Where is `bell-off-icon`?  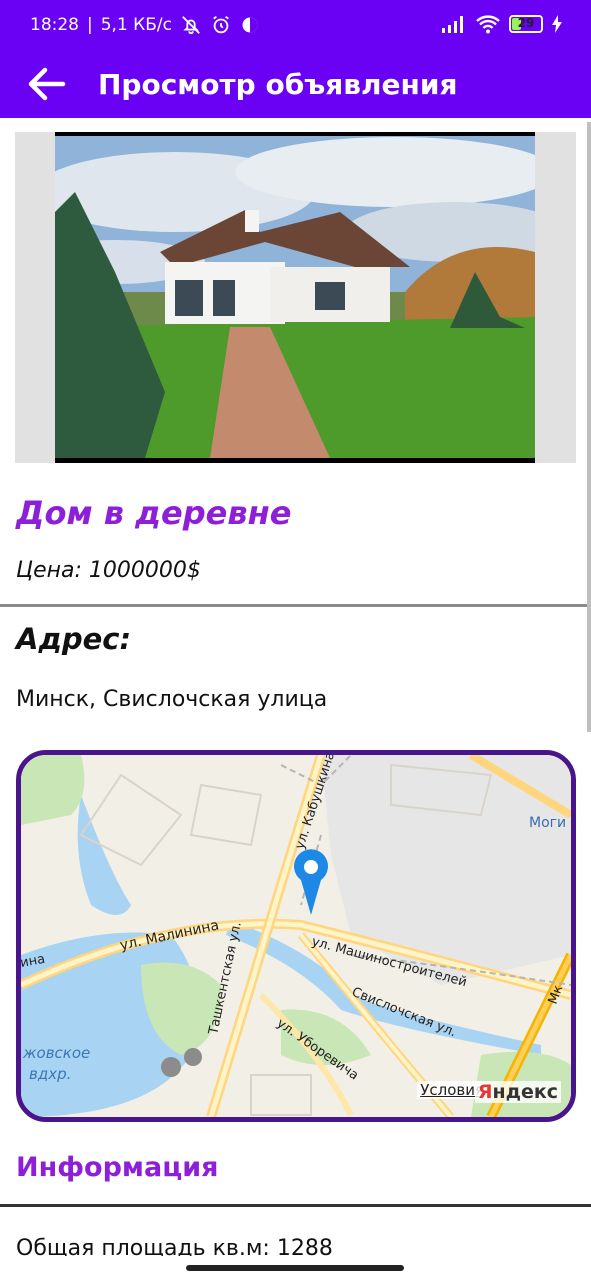
bell-off-icon is located at coordinates (191, 25).